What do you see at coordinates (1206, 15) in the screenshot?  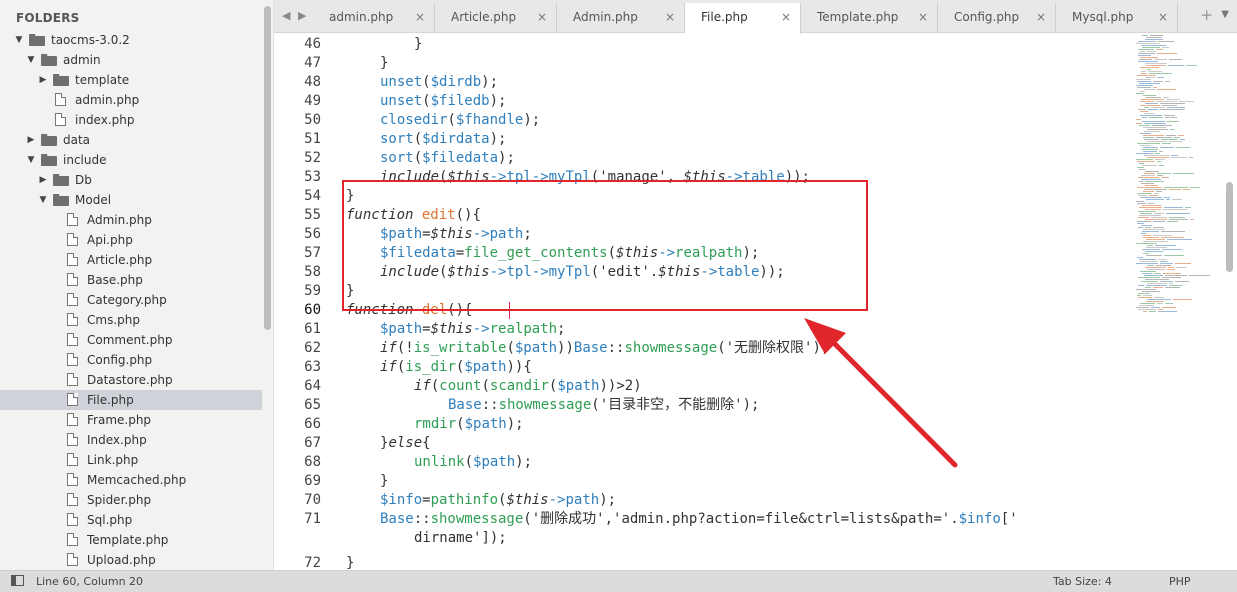 I see `new-tab-button: +` at bounding box center [1206, 15].